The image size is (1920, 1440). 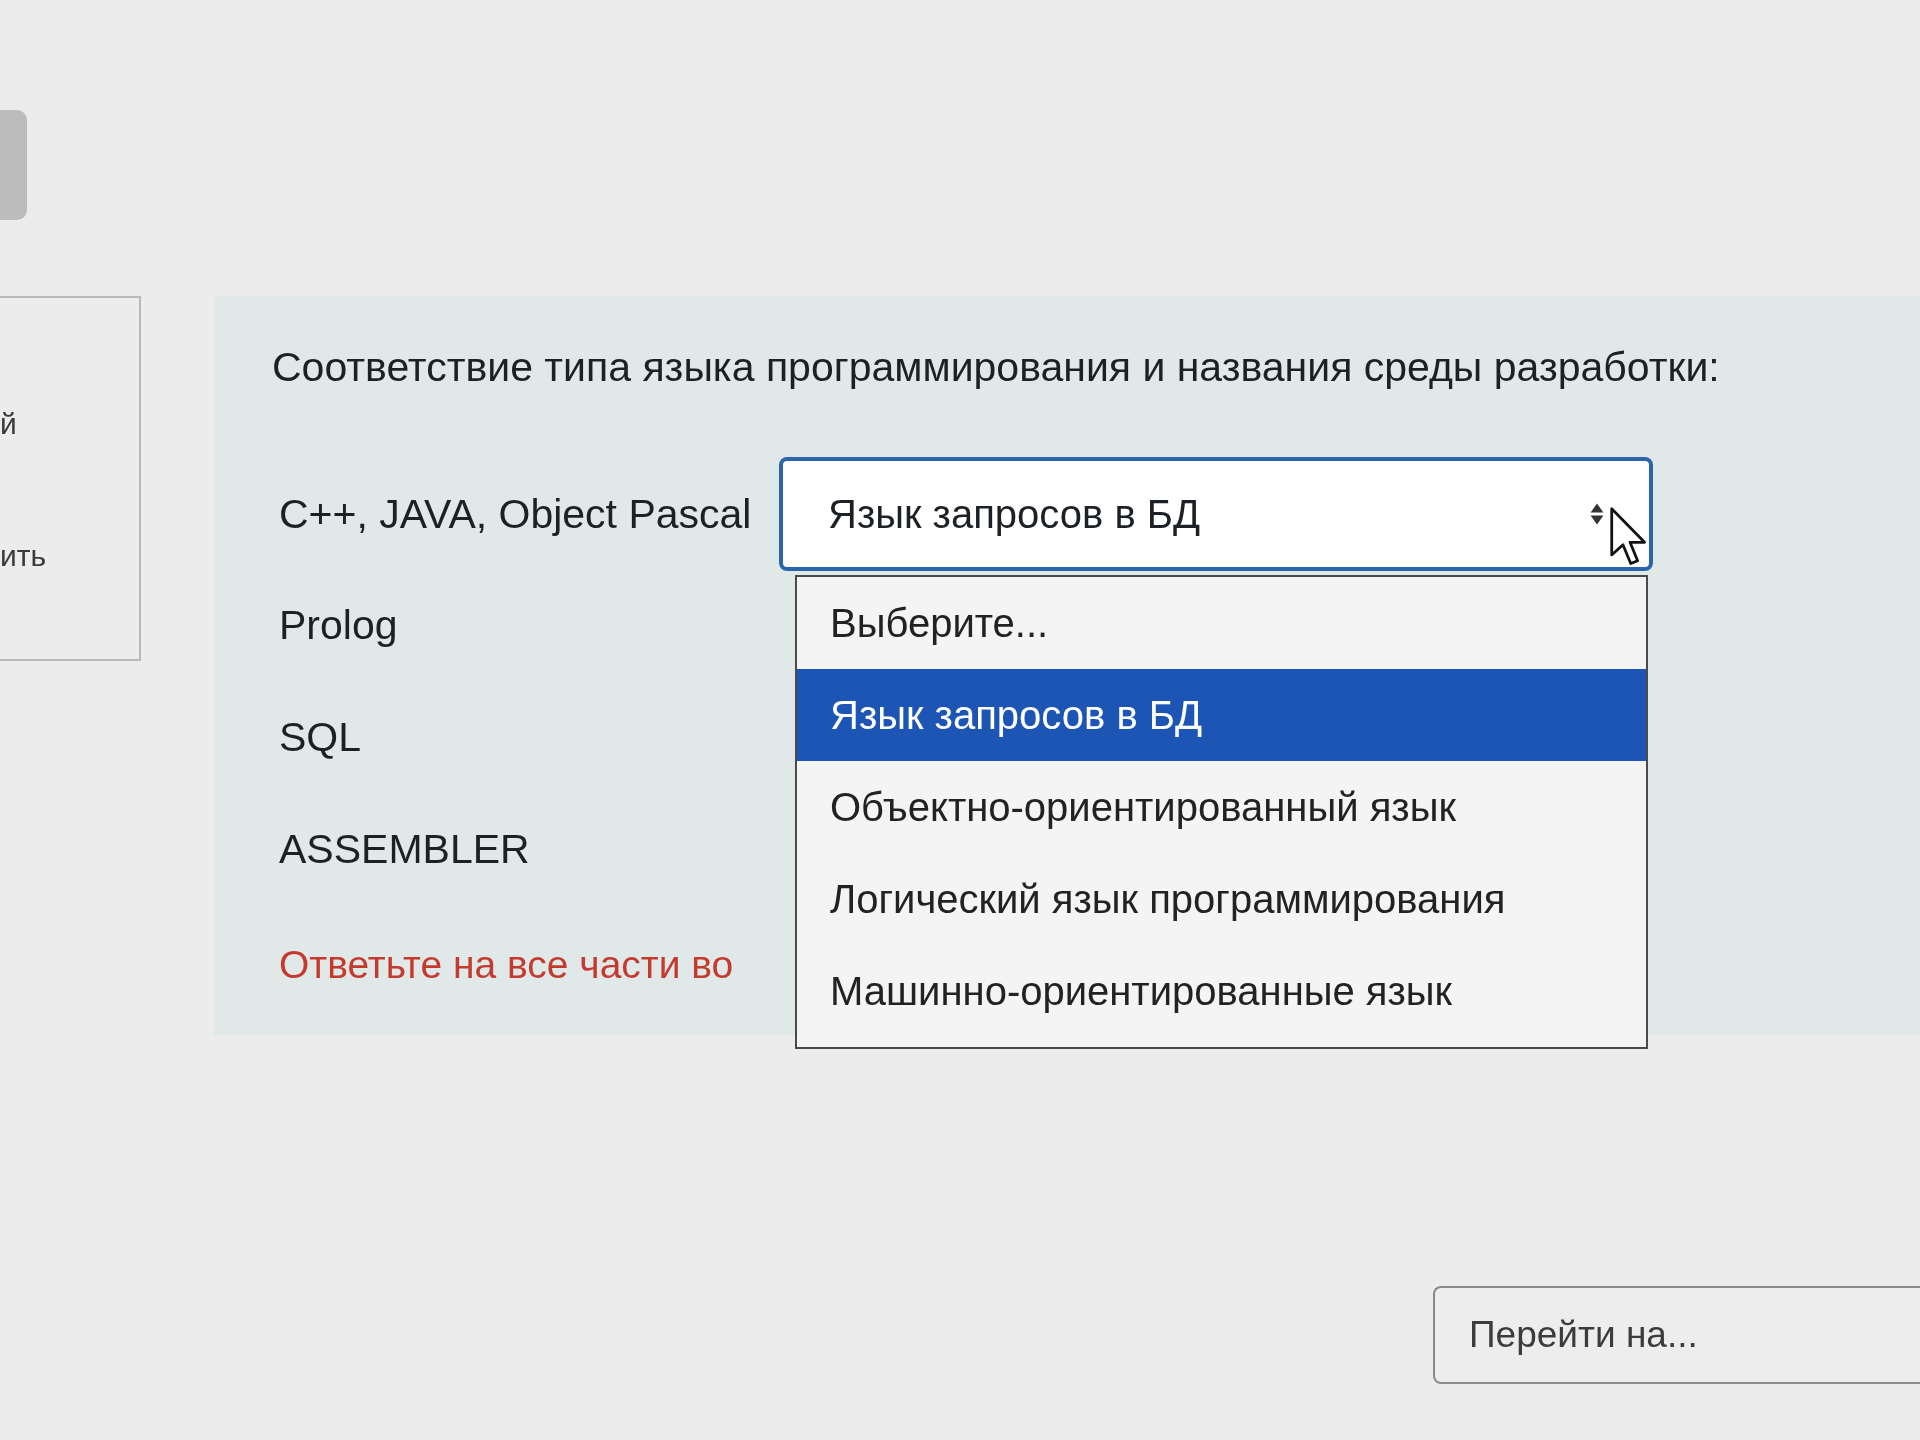 What do you see at coordinates (23, 556) in the screenshot?
I see `info-text: ить` at bounding box center [23, 556].